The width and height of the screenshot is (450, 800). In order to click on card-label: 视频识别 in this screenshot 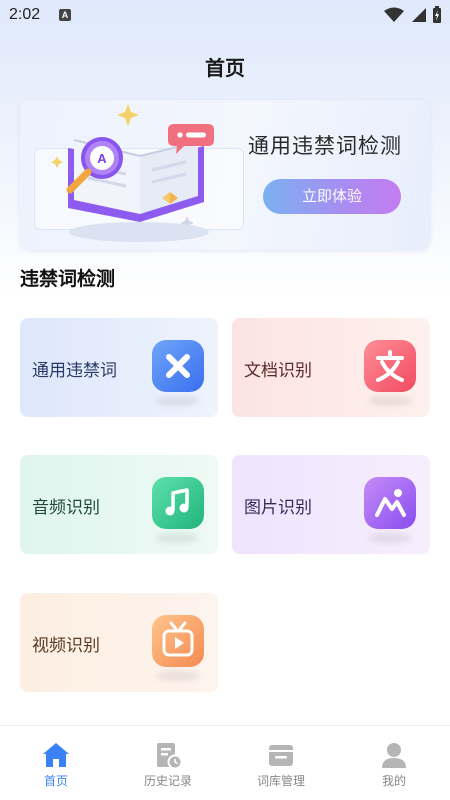, I will do `click(66, 646)`.